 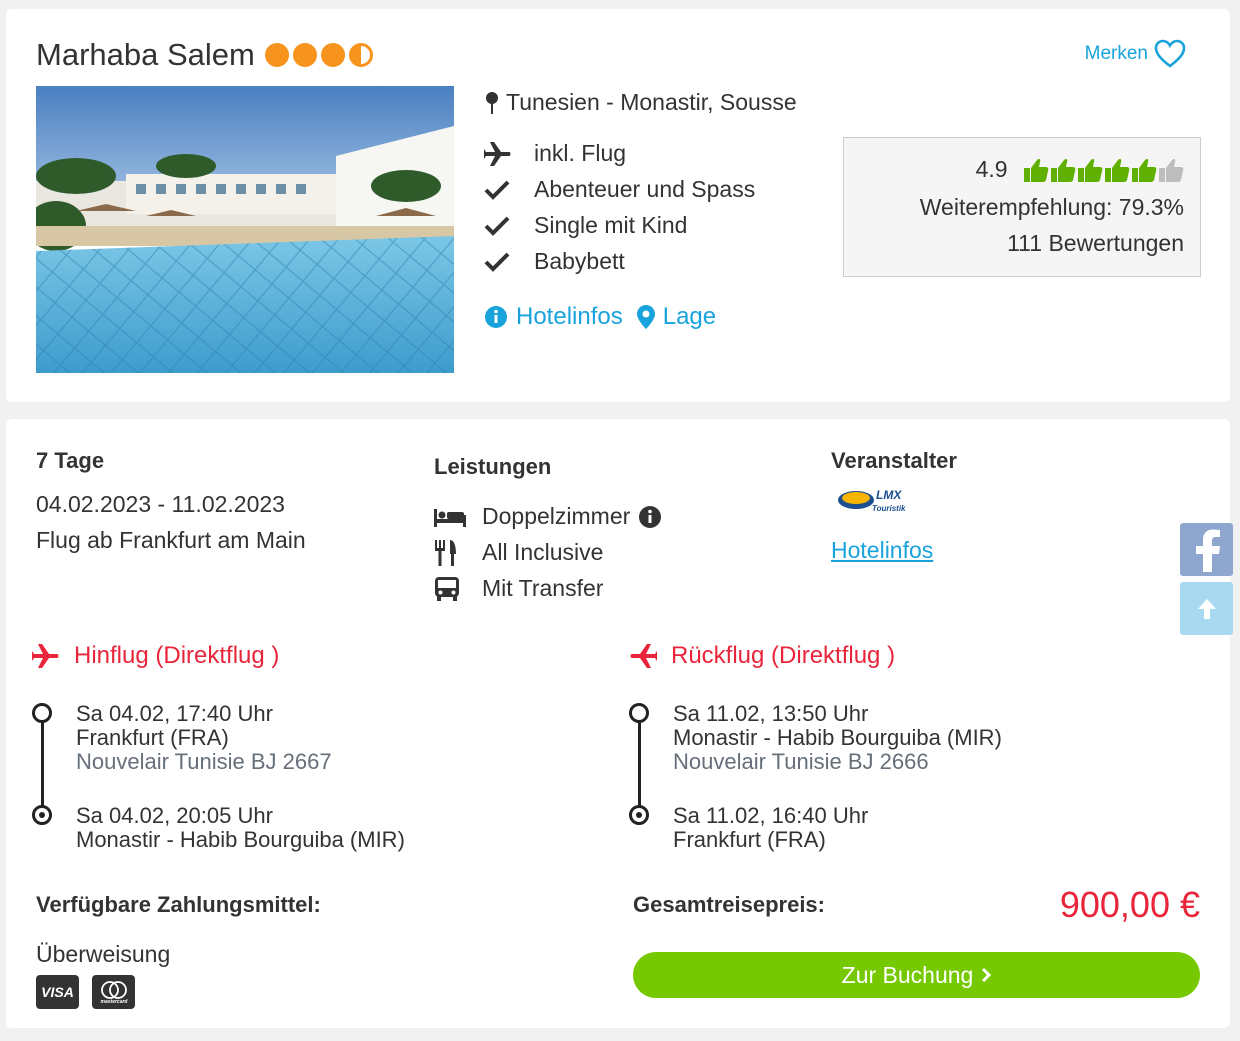 What do you see at coordinates (160, 504) in the screenshot?
I see `travel-dates: 04.02.2023 - 11.02.2023` at bounding box center [160, 504].